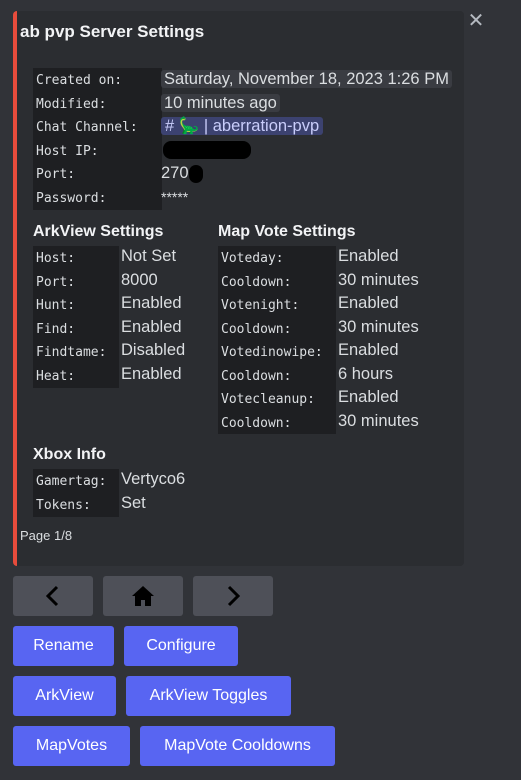 This screenshot has height=780, width=521. What do you see at coordinates (79, 80) in the screenshot?
I see `label-created: Created on:` at bounding box center [79, 80].